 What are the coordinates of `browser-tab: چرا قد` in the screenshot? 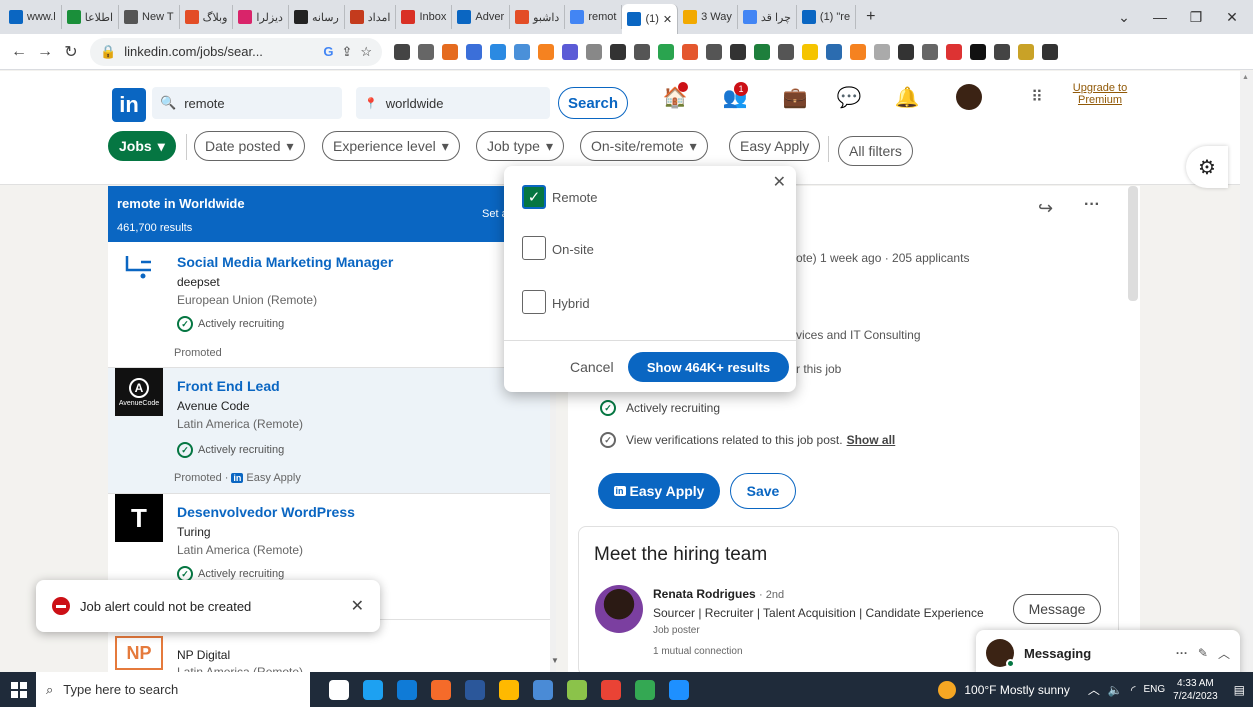 It's located at (767, 17).